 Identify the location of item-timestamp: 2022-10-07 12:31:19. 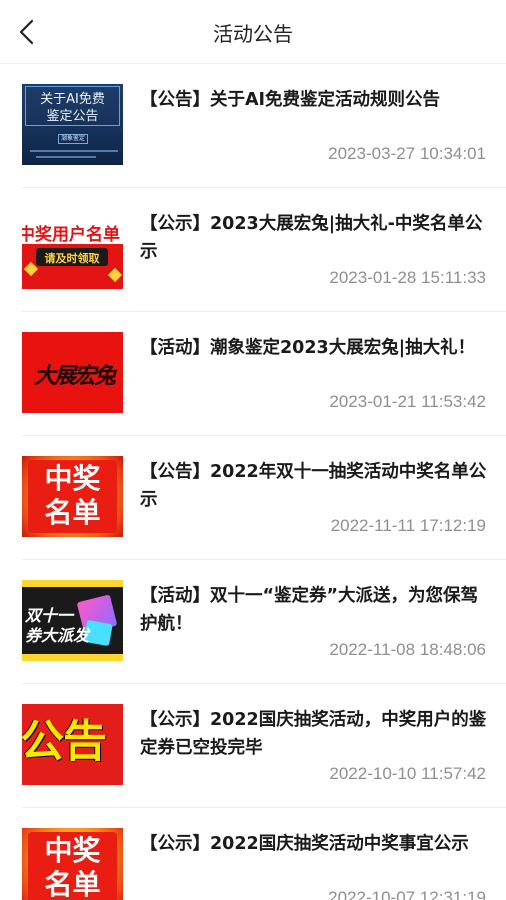
(407, 894).